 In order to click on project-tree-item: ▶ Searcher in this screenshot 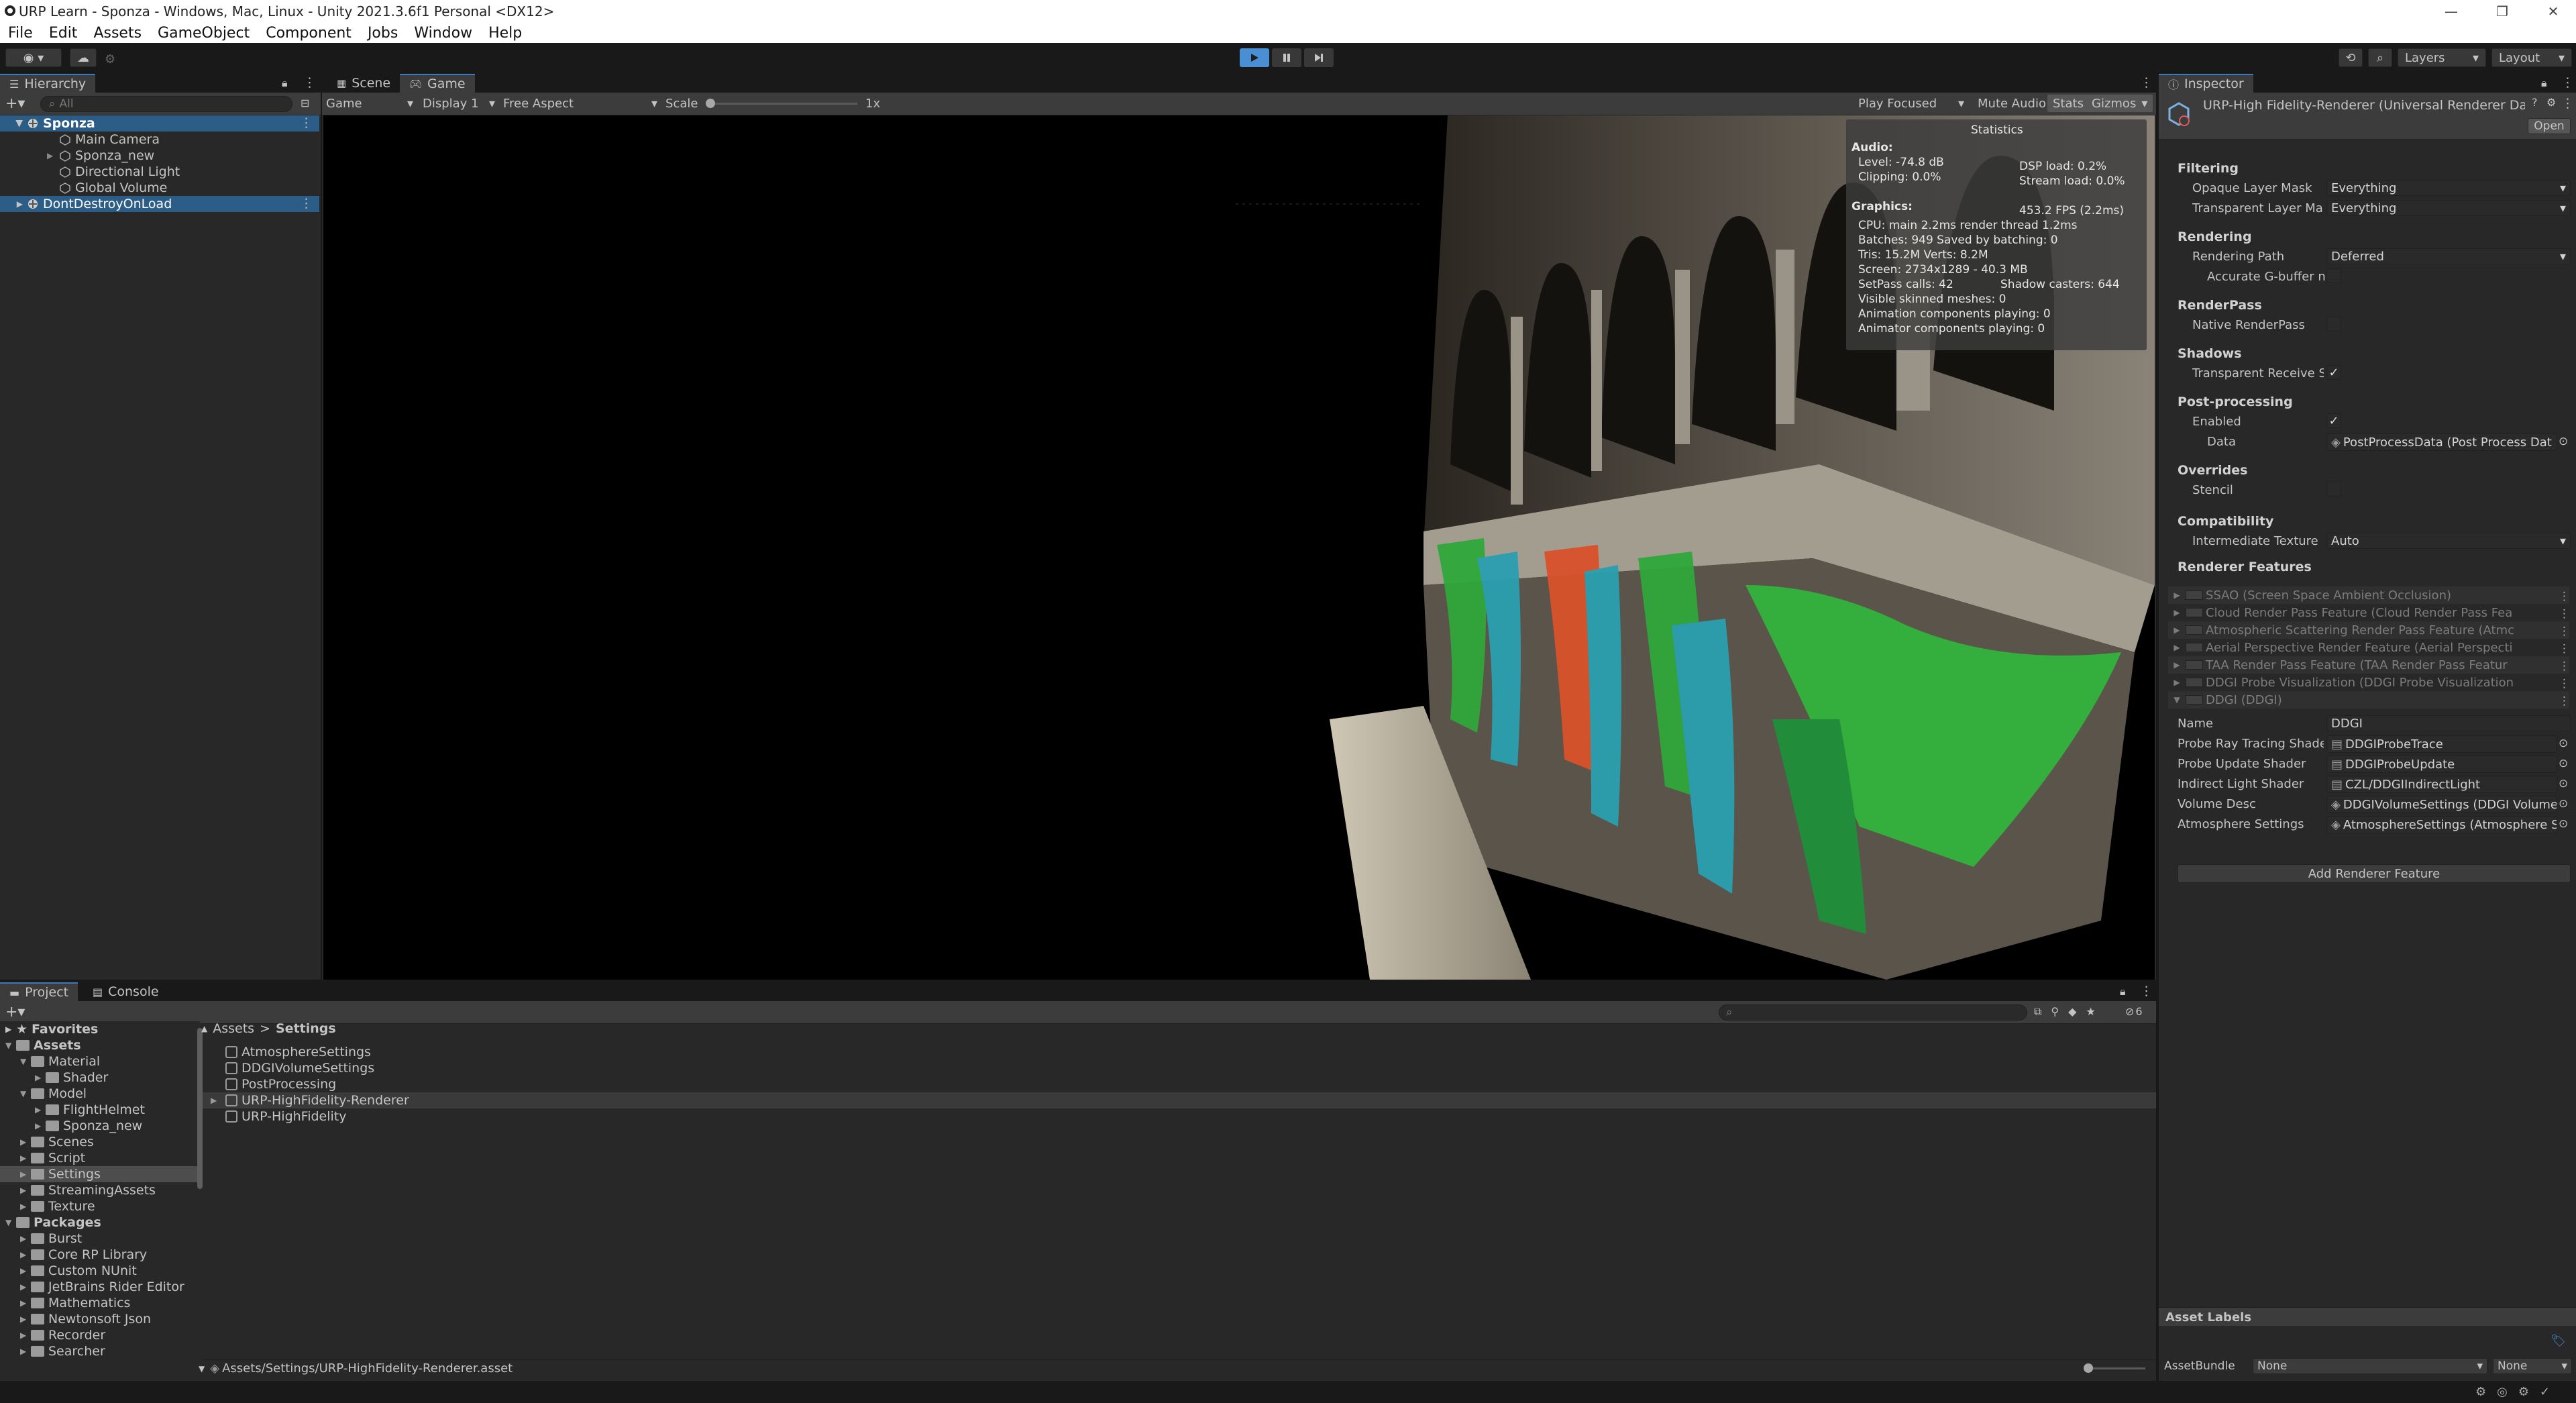, I will do `click(99, 1351)`.